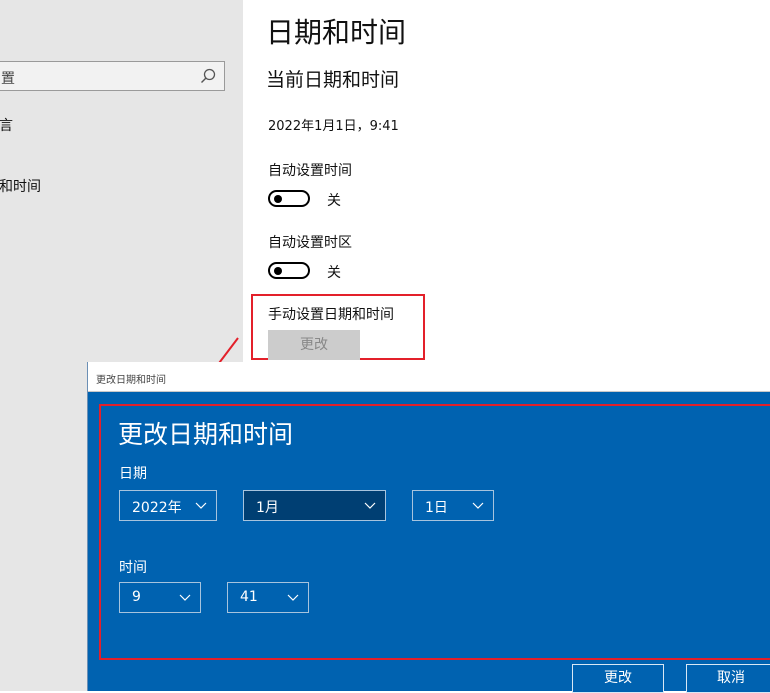 The width and height of the screenshot is (770, 693). What do you see at coordinates (334, 201) in the screenshot?
I see `auto-time-state: 关` at bounding box center [334, 201].